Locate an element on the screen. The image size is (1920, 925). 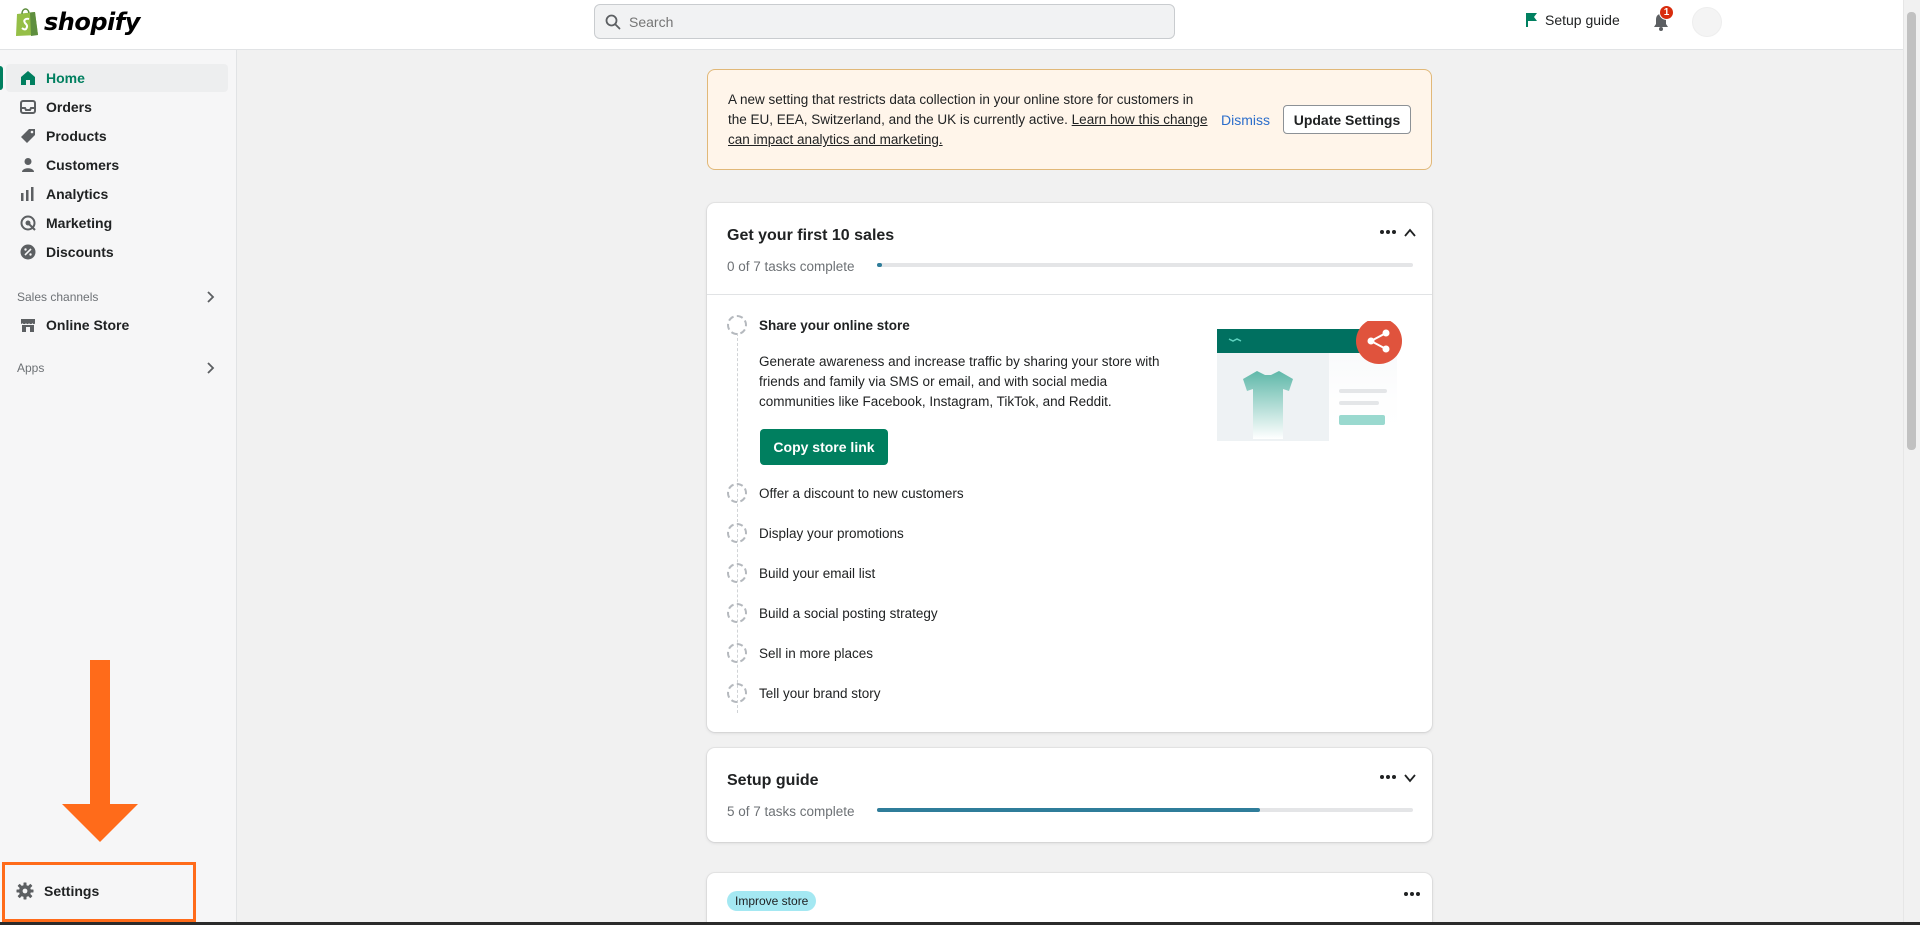
gear-icon is located at coordinates (25, 891).